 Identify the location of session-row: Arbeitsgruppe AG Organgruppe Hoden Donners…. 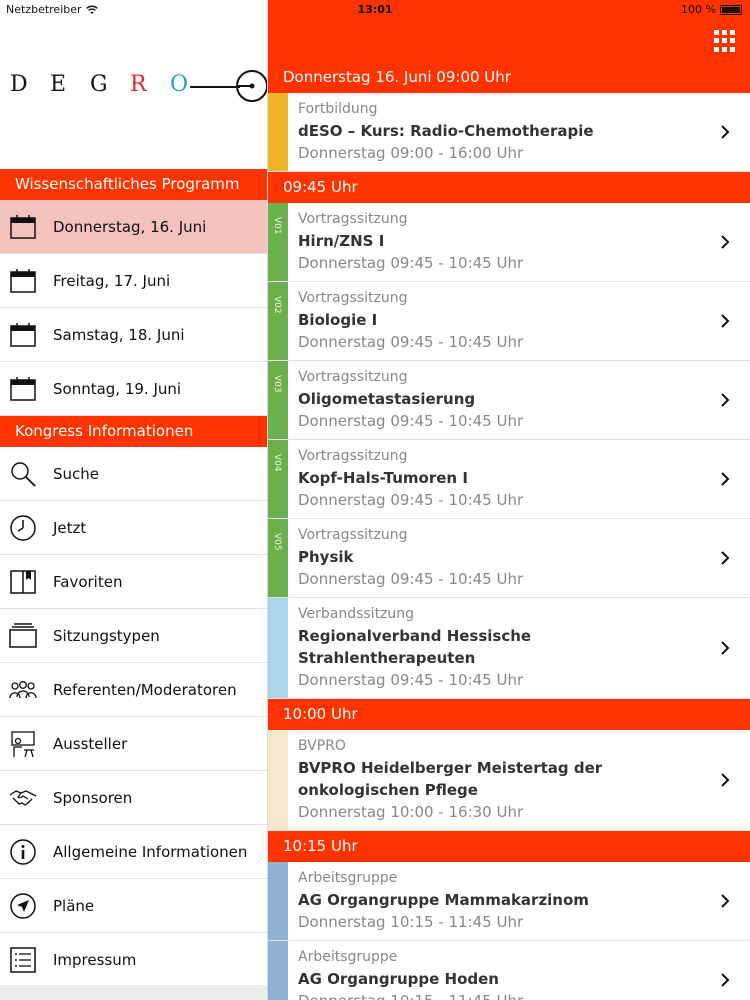
(509, 970).